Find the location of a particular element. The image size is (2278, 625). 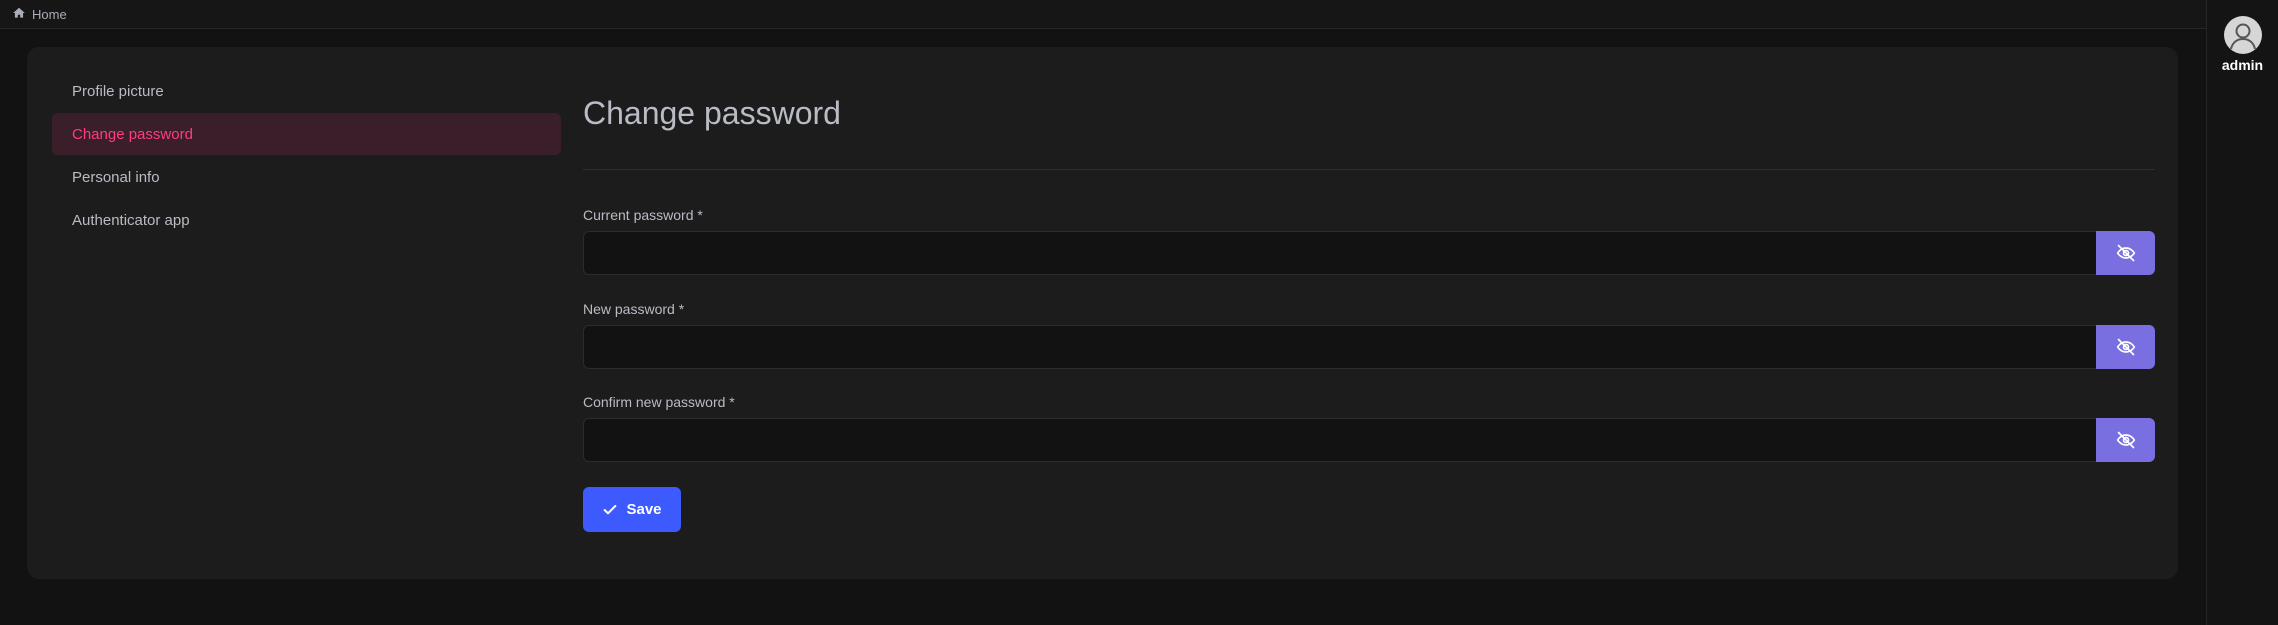

toggle-current-password-button is located at coordinates (2125, 253).